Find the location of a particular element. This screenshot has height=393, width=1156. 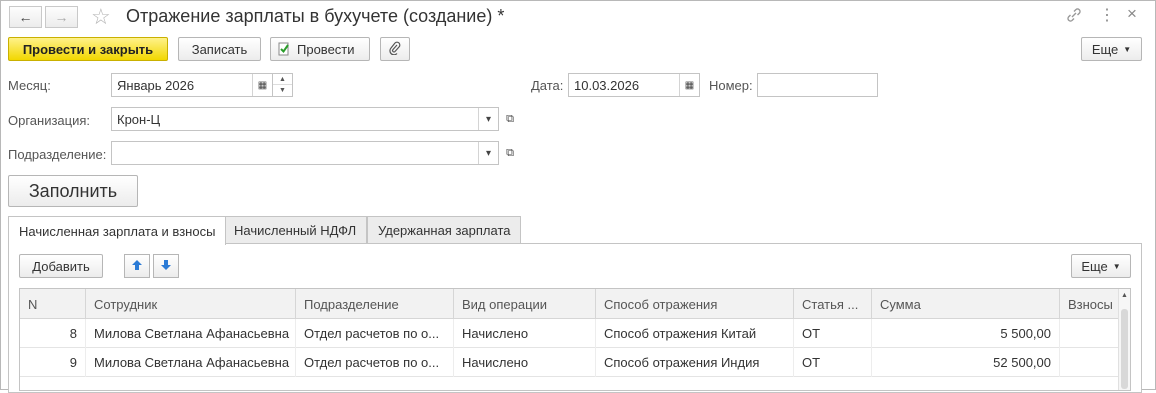

attach-button is located at coordinates (395, 49).